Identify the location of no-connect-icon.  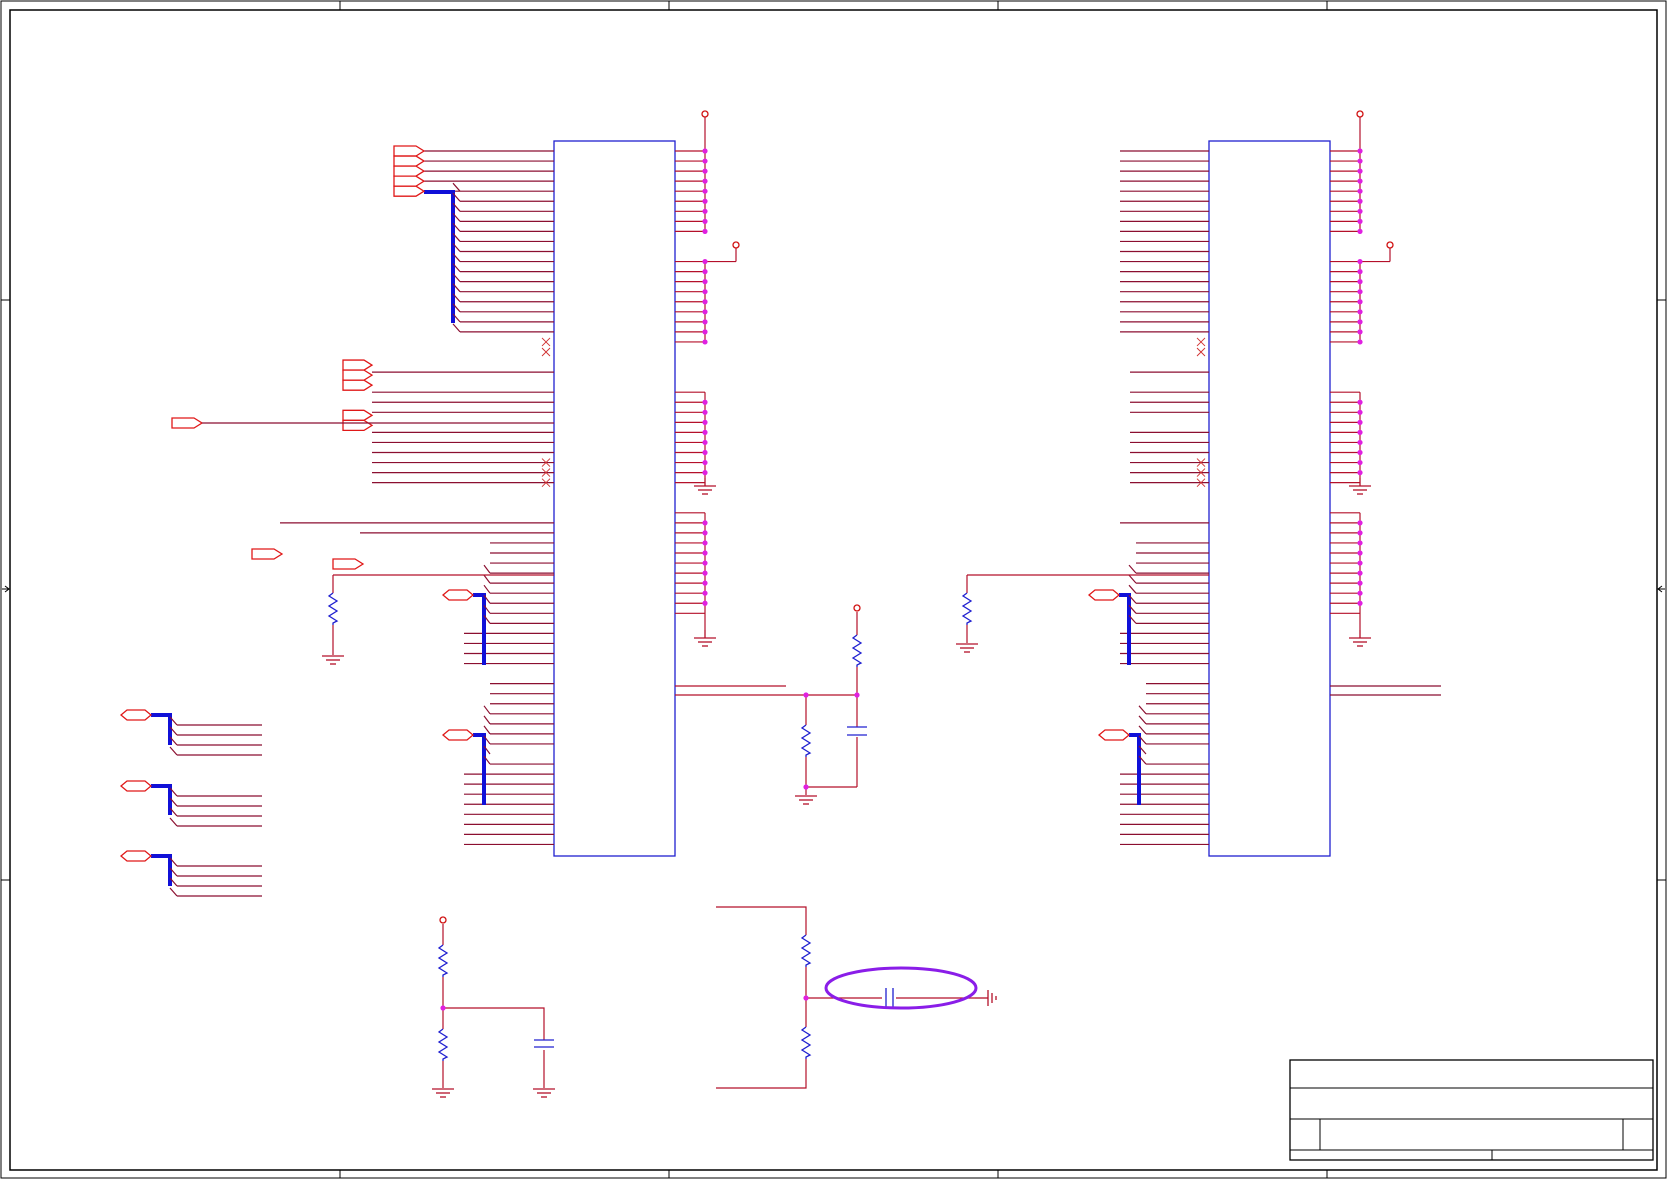
(1201, 352).